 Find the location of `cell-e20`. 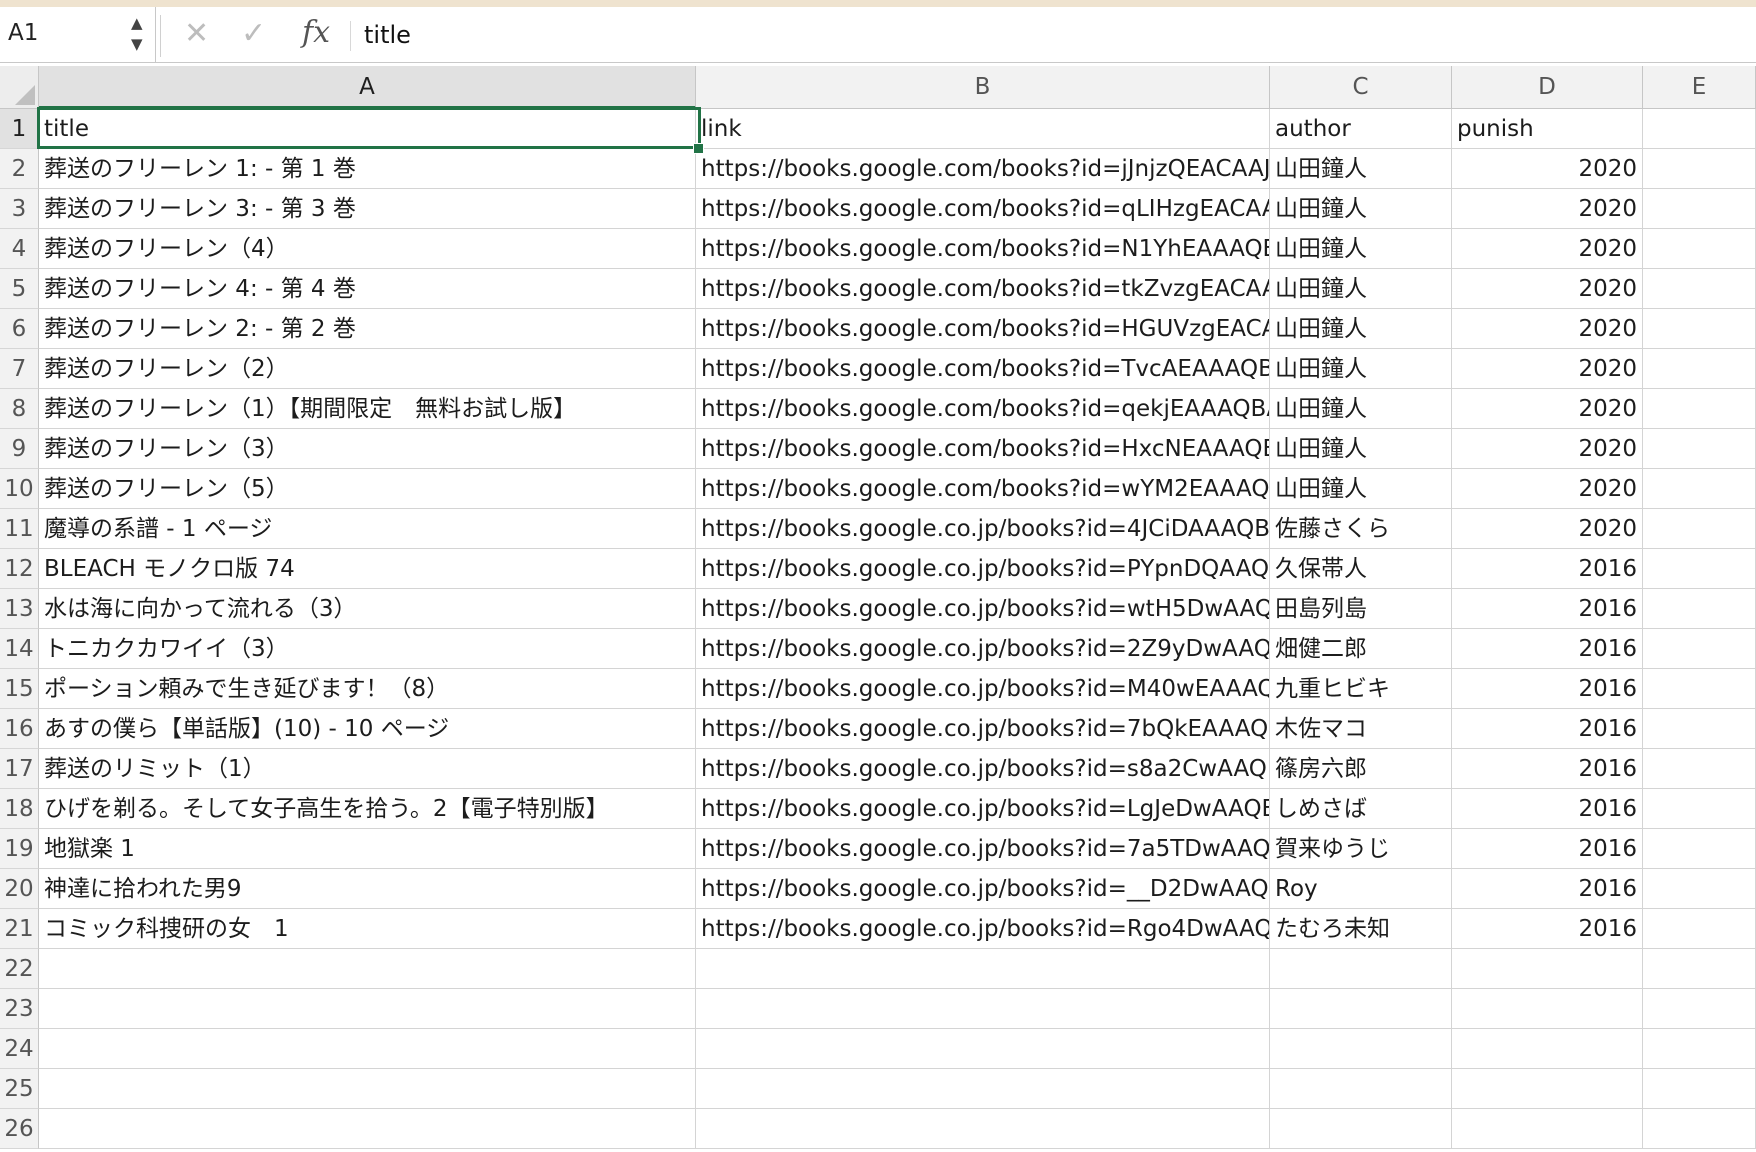

cell-e20 is located at coordinates (1699, 889).